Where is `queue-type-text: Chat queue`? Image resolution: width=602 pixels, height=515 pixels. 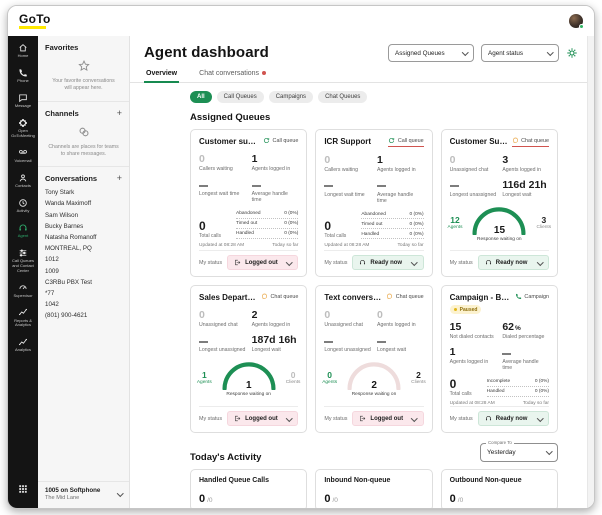 queue-type-text: Chat queue is located at coordinates (409, 296).